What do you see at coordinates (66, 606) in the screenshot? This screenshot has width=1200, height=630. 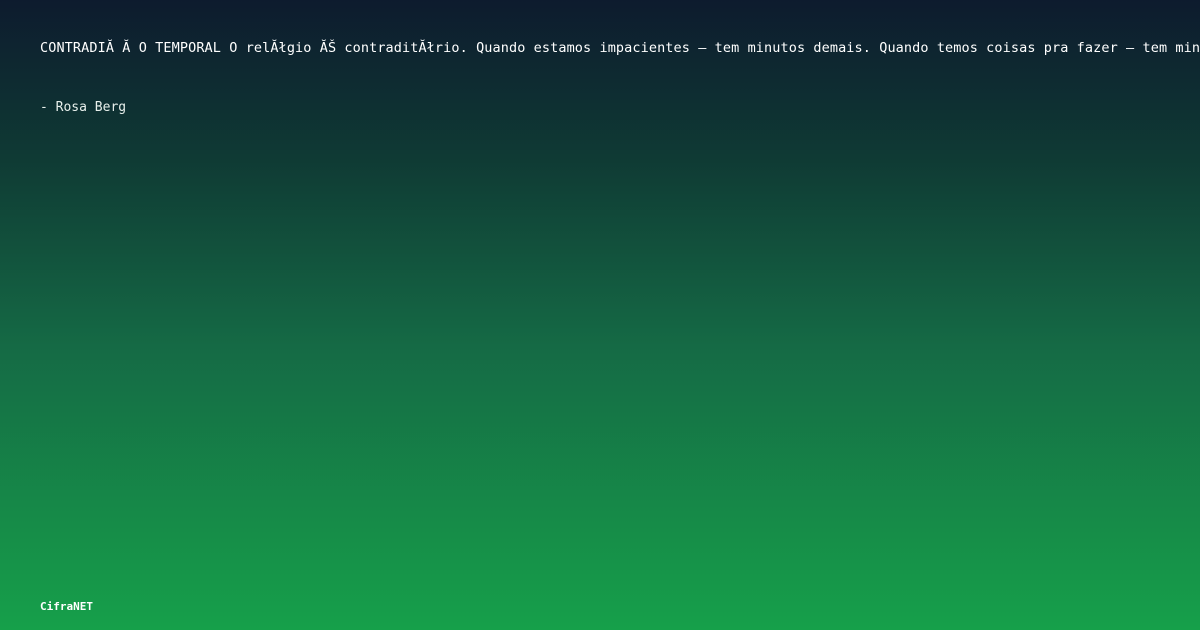 I see `brand-name: CifraNET` at bounding box center [66, 606].